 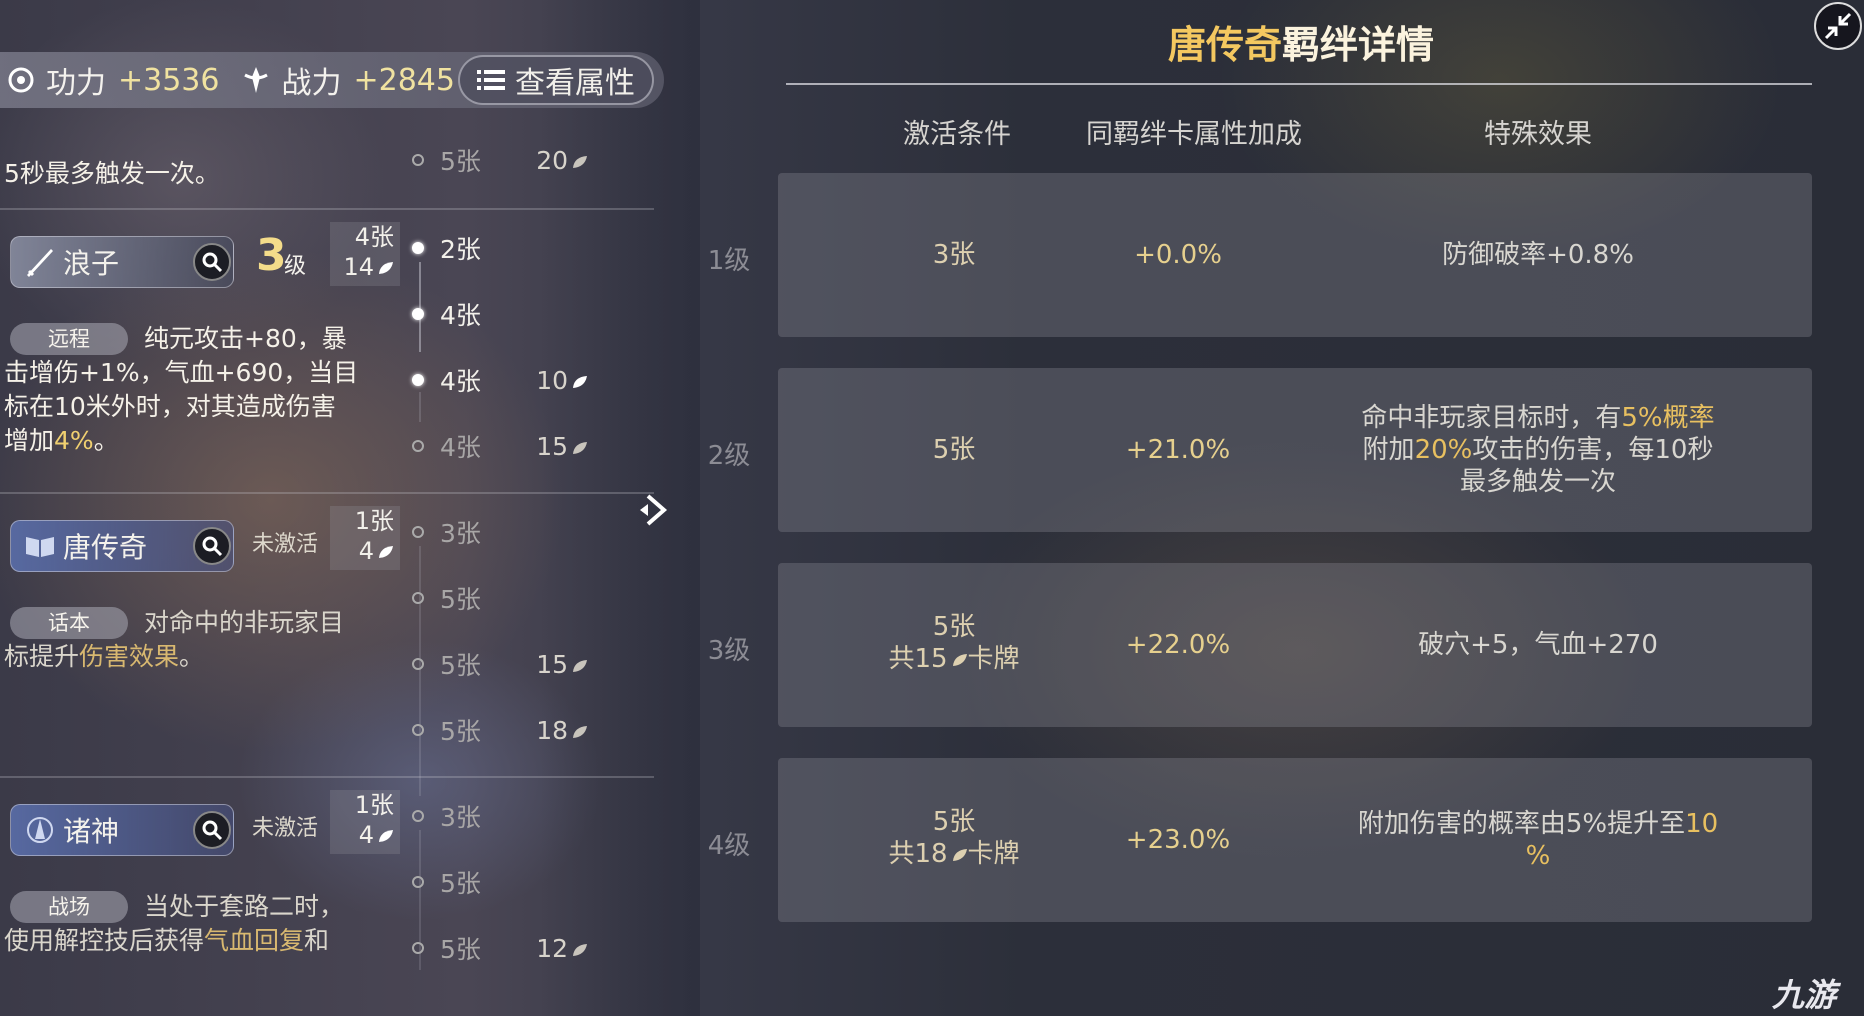 What do you see at coordinates (40, 263) in the screenshot?
I see `sword-icon` at bounding box center [40, 263].